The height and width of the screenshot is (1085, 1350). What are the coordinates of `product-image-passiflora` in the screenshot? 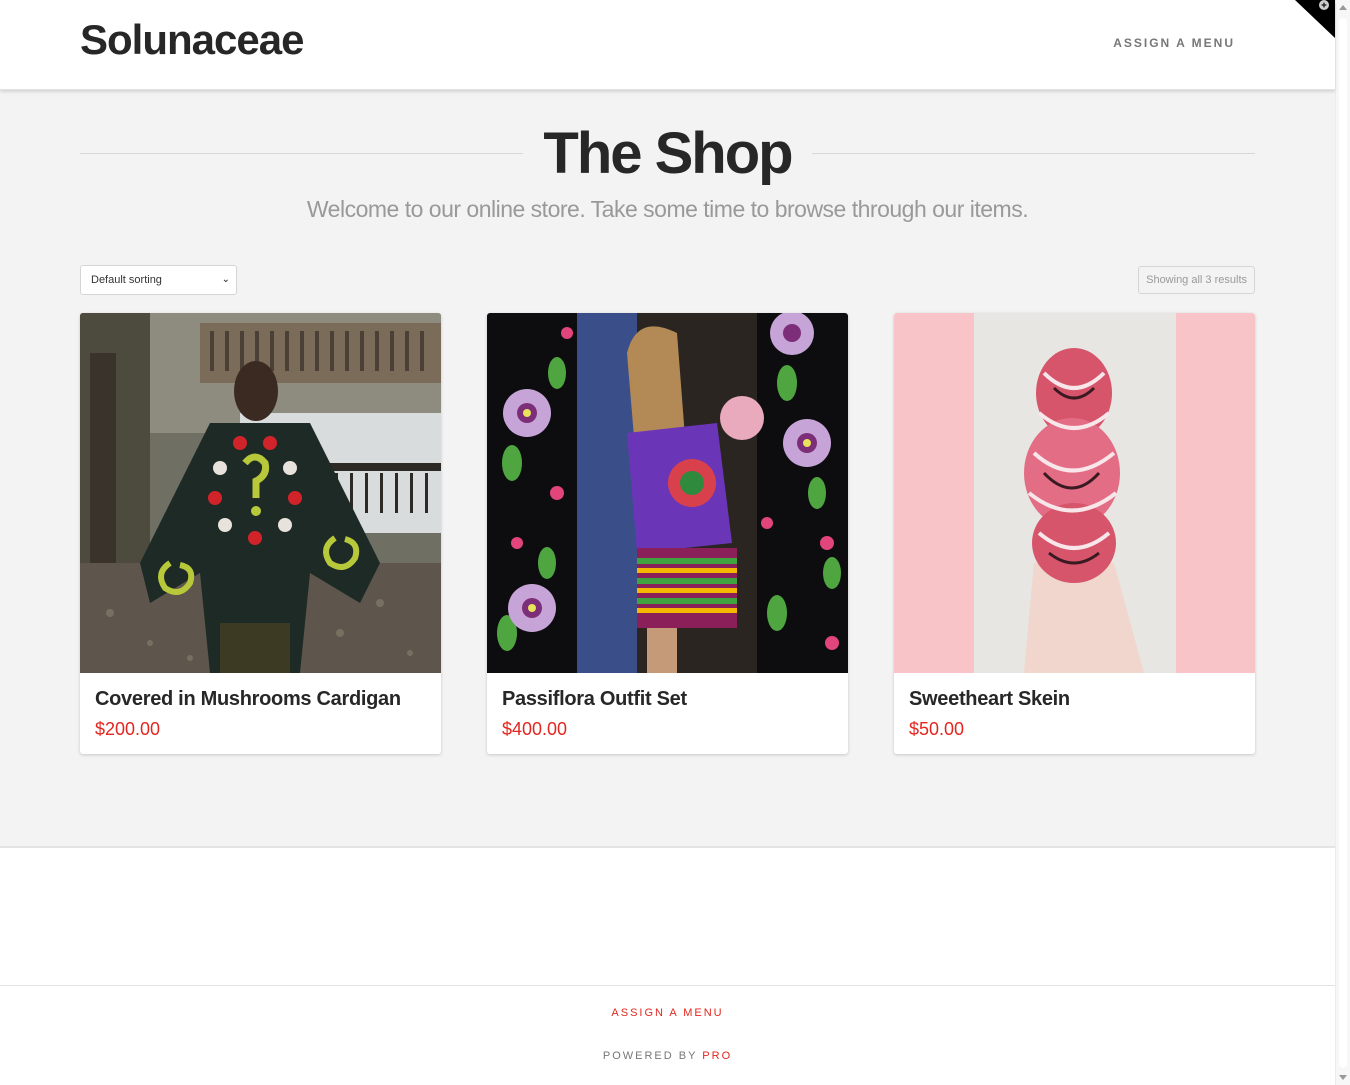 It's located at (667, 493).